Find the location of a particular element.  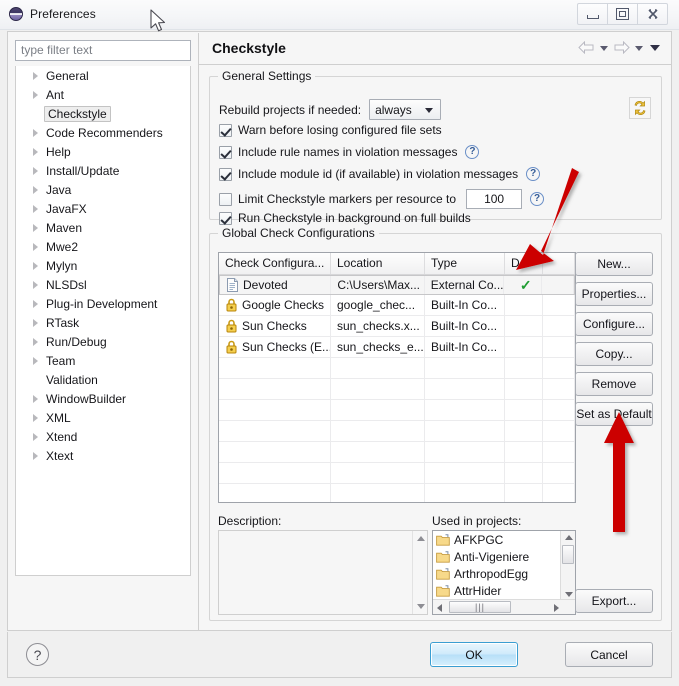

maximize-button is located at coordinates (623, 14).